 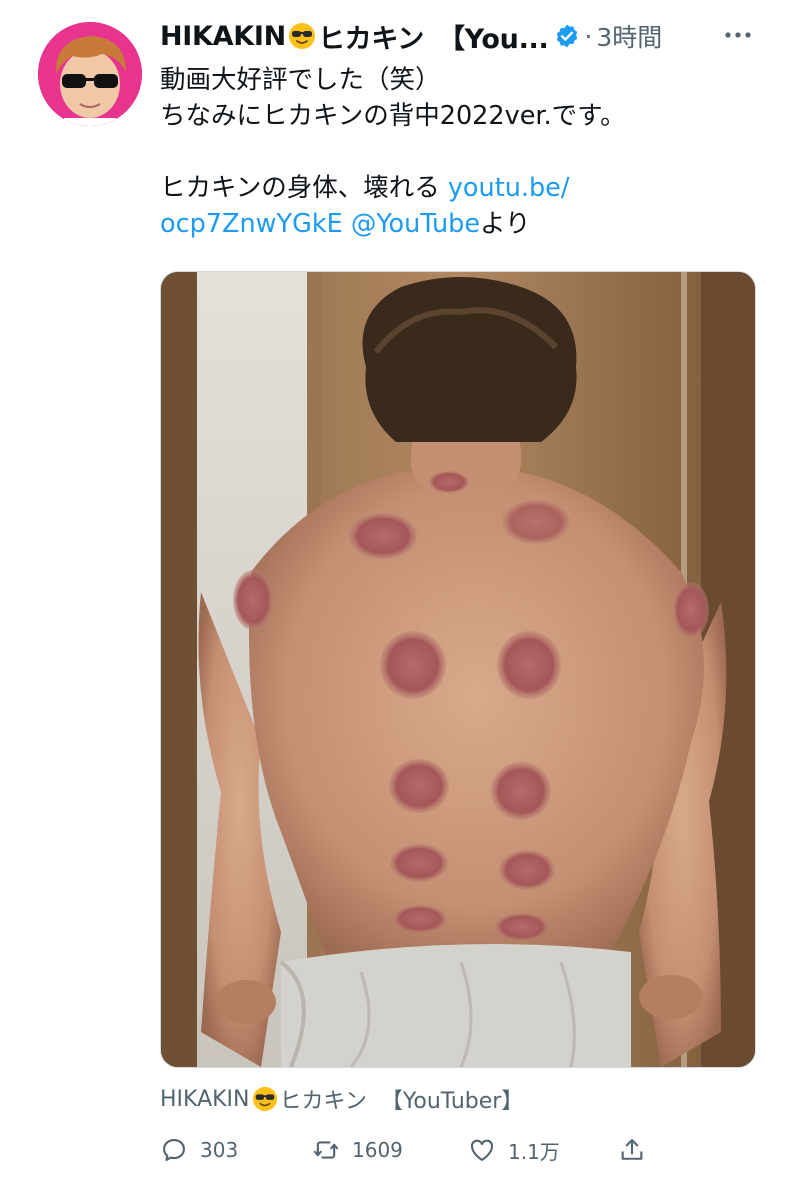 What do you see at coordinates (371, 36) in the screenshot?
I see `author-kana: ヒカキン` at bounding box center [371, 36].